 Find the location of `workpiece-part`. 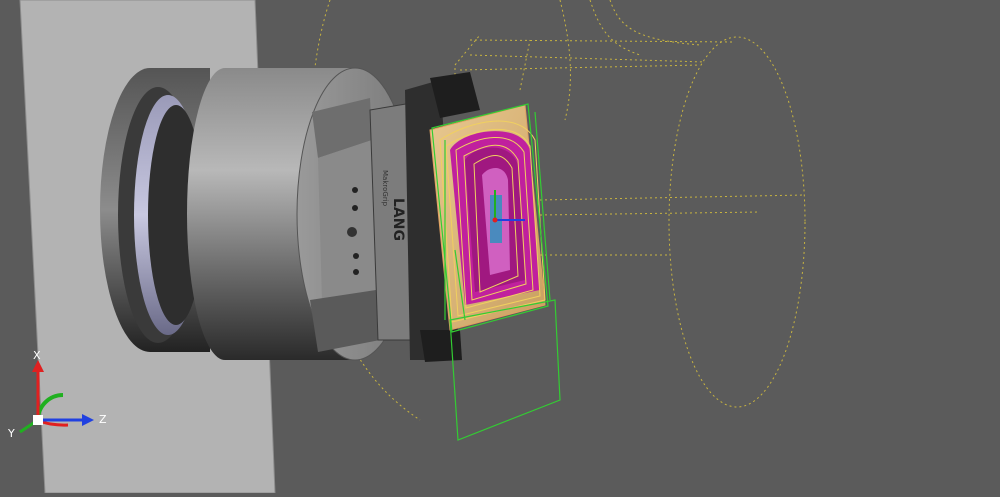

workpiece-part is located at coordinates (487, 217).